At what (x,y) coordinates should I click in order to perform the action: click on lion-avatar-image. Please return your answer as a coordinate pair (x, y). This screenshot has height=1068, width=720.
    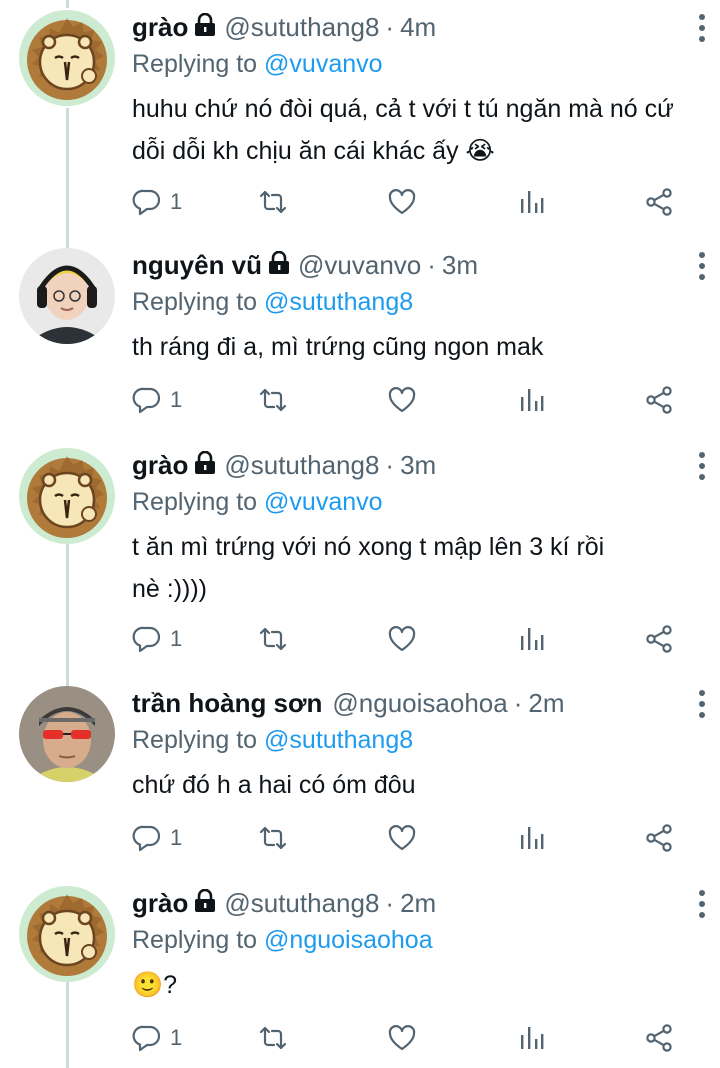
    Looking at the image, I should click on (67, 58).